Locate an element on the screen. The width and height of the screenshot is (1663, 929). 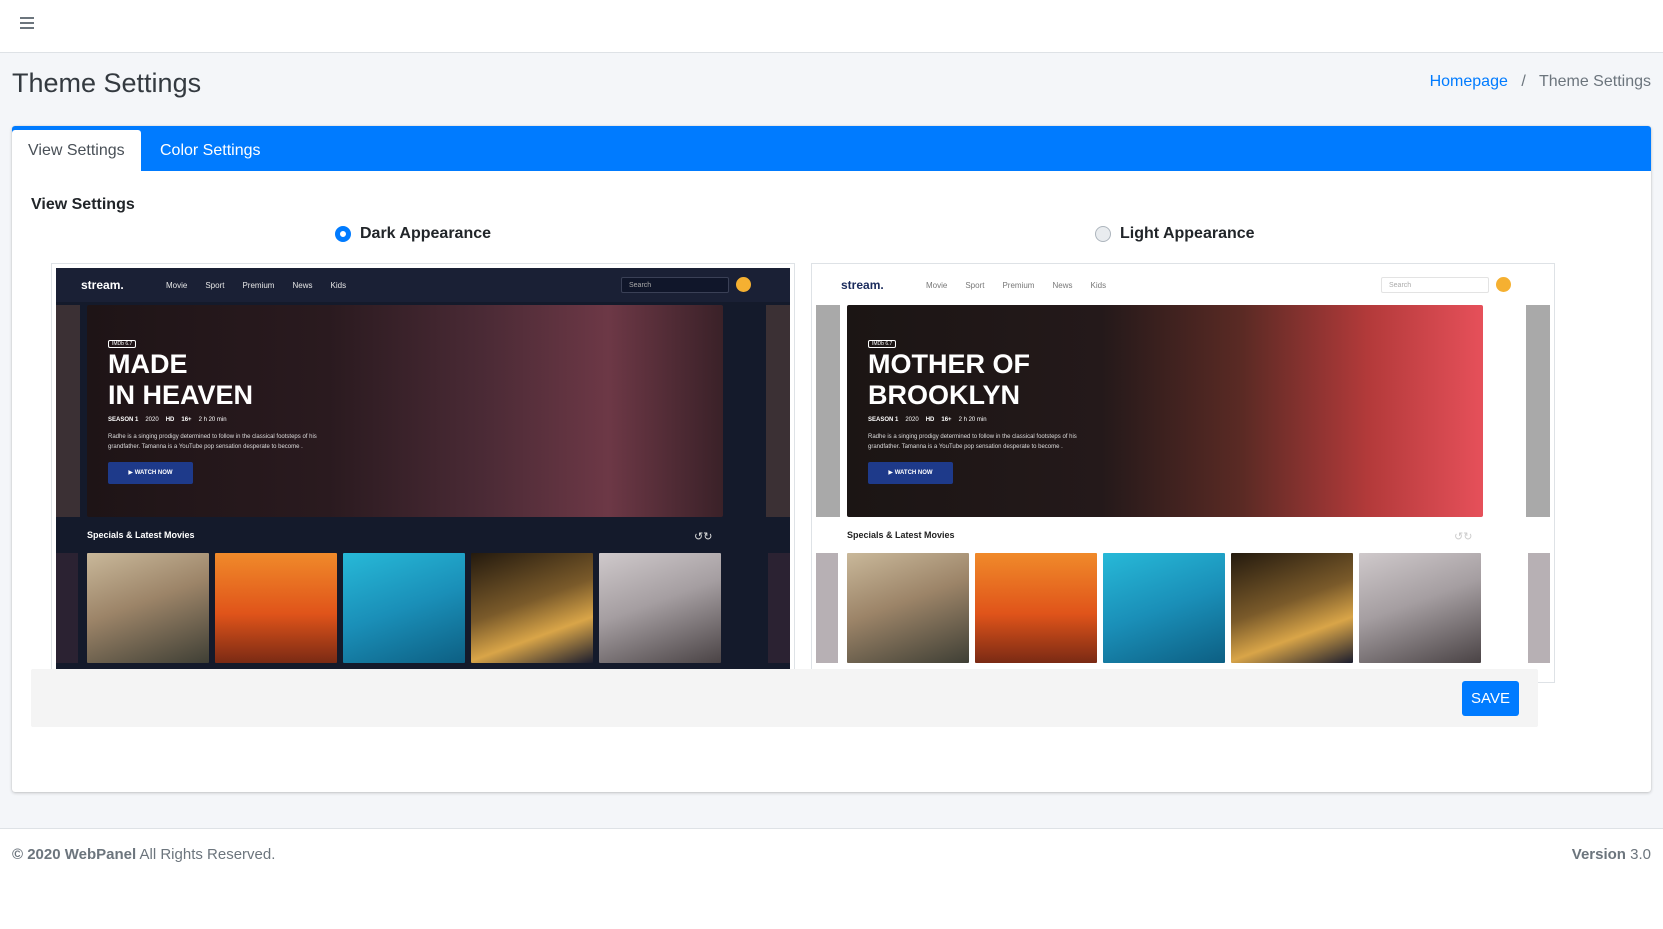
preview-hero-title: MOTHER OF BROOKLYN is located at coordinates (949, 379).